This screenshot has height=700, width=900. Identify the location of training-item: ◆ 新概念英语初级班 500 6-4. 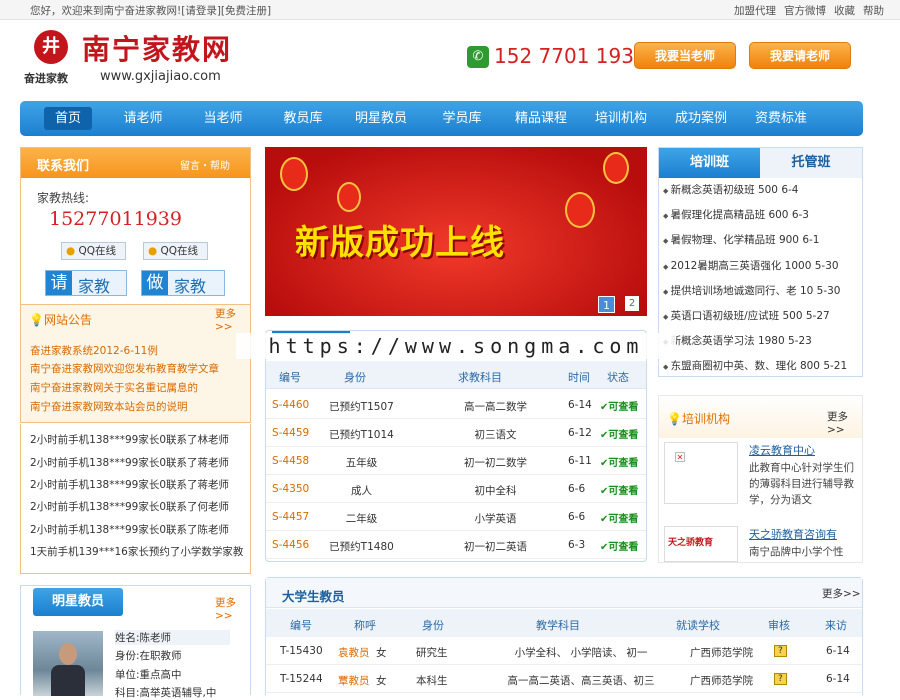
(762, 189).